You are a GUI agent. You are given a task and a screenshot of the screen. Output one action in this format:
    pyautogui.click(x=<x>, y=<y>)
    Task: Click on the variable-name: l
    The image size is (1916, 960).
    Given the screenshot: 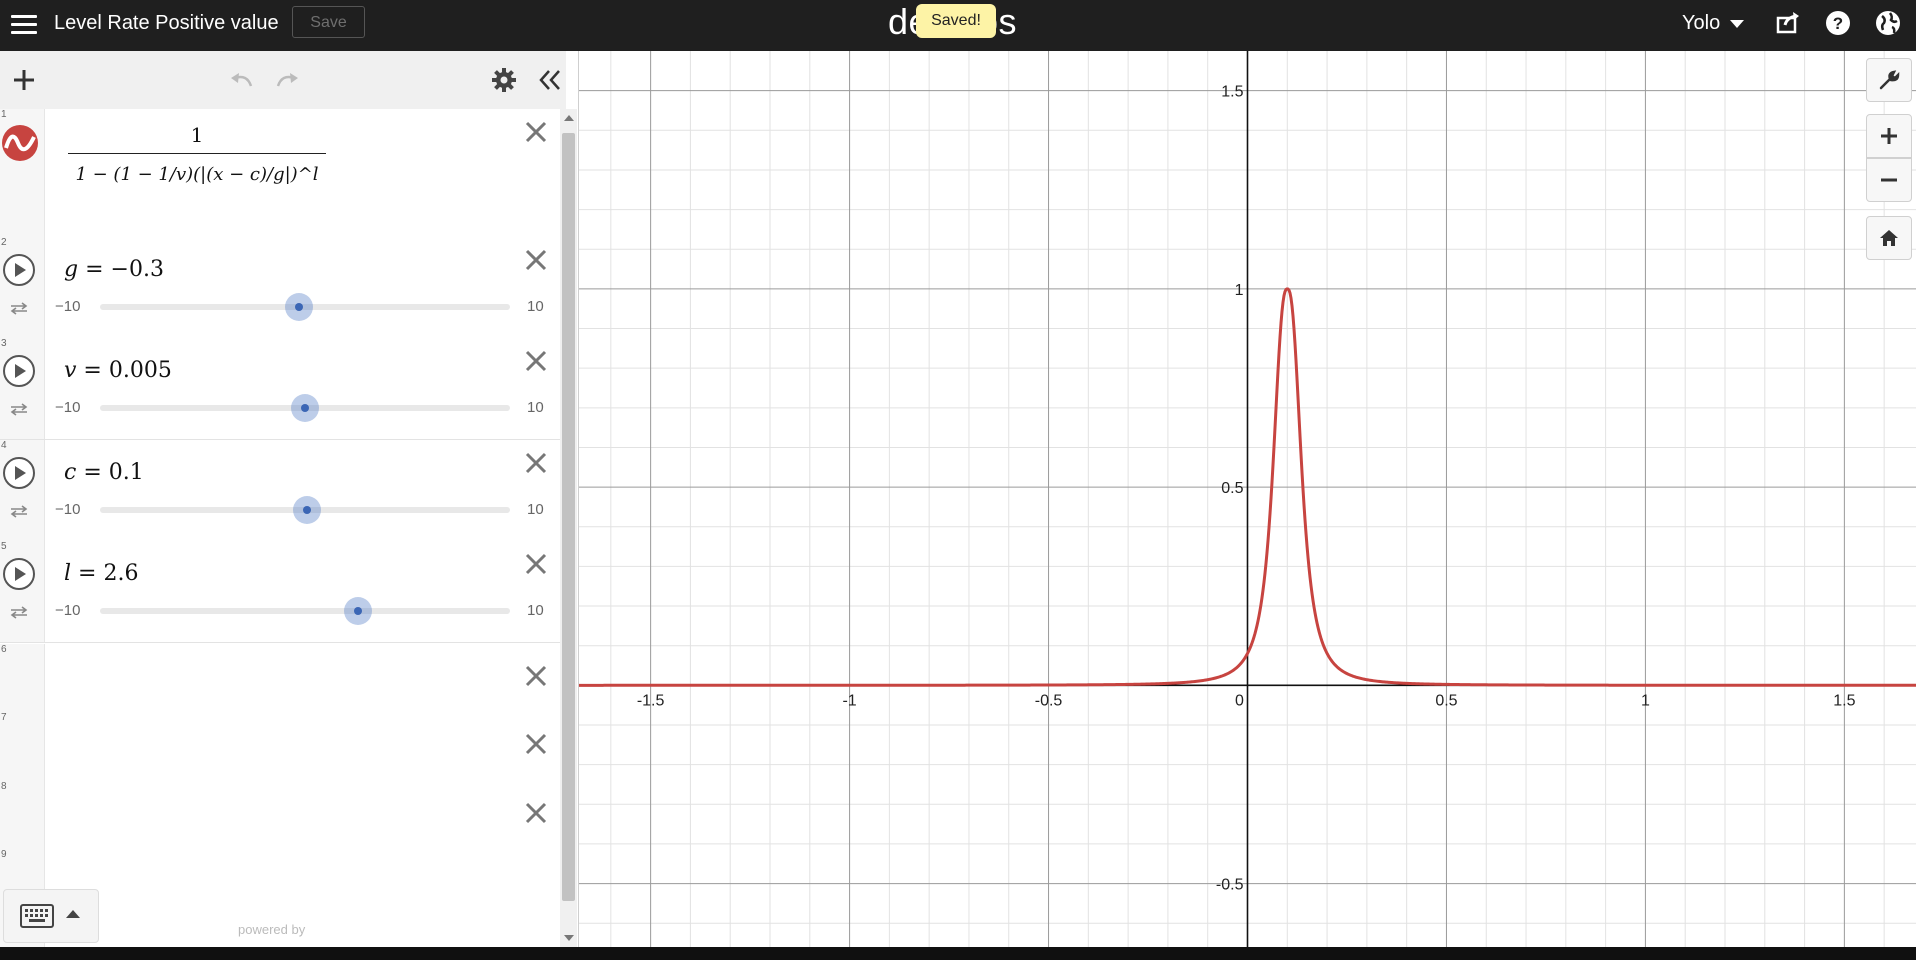 What is the action you would take?
    pyautogui.click(x=68, y=573)
    